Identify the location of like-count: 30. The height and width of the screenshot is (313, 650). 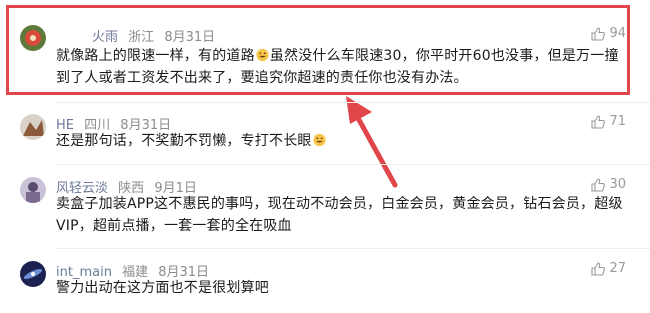
(617, 184).